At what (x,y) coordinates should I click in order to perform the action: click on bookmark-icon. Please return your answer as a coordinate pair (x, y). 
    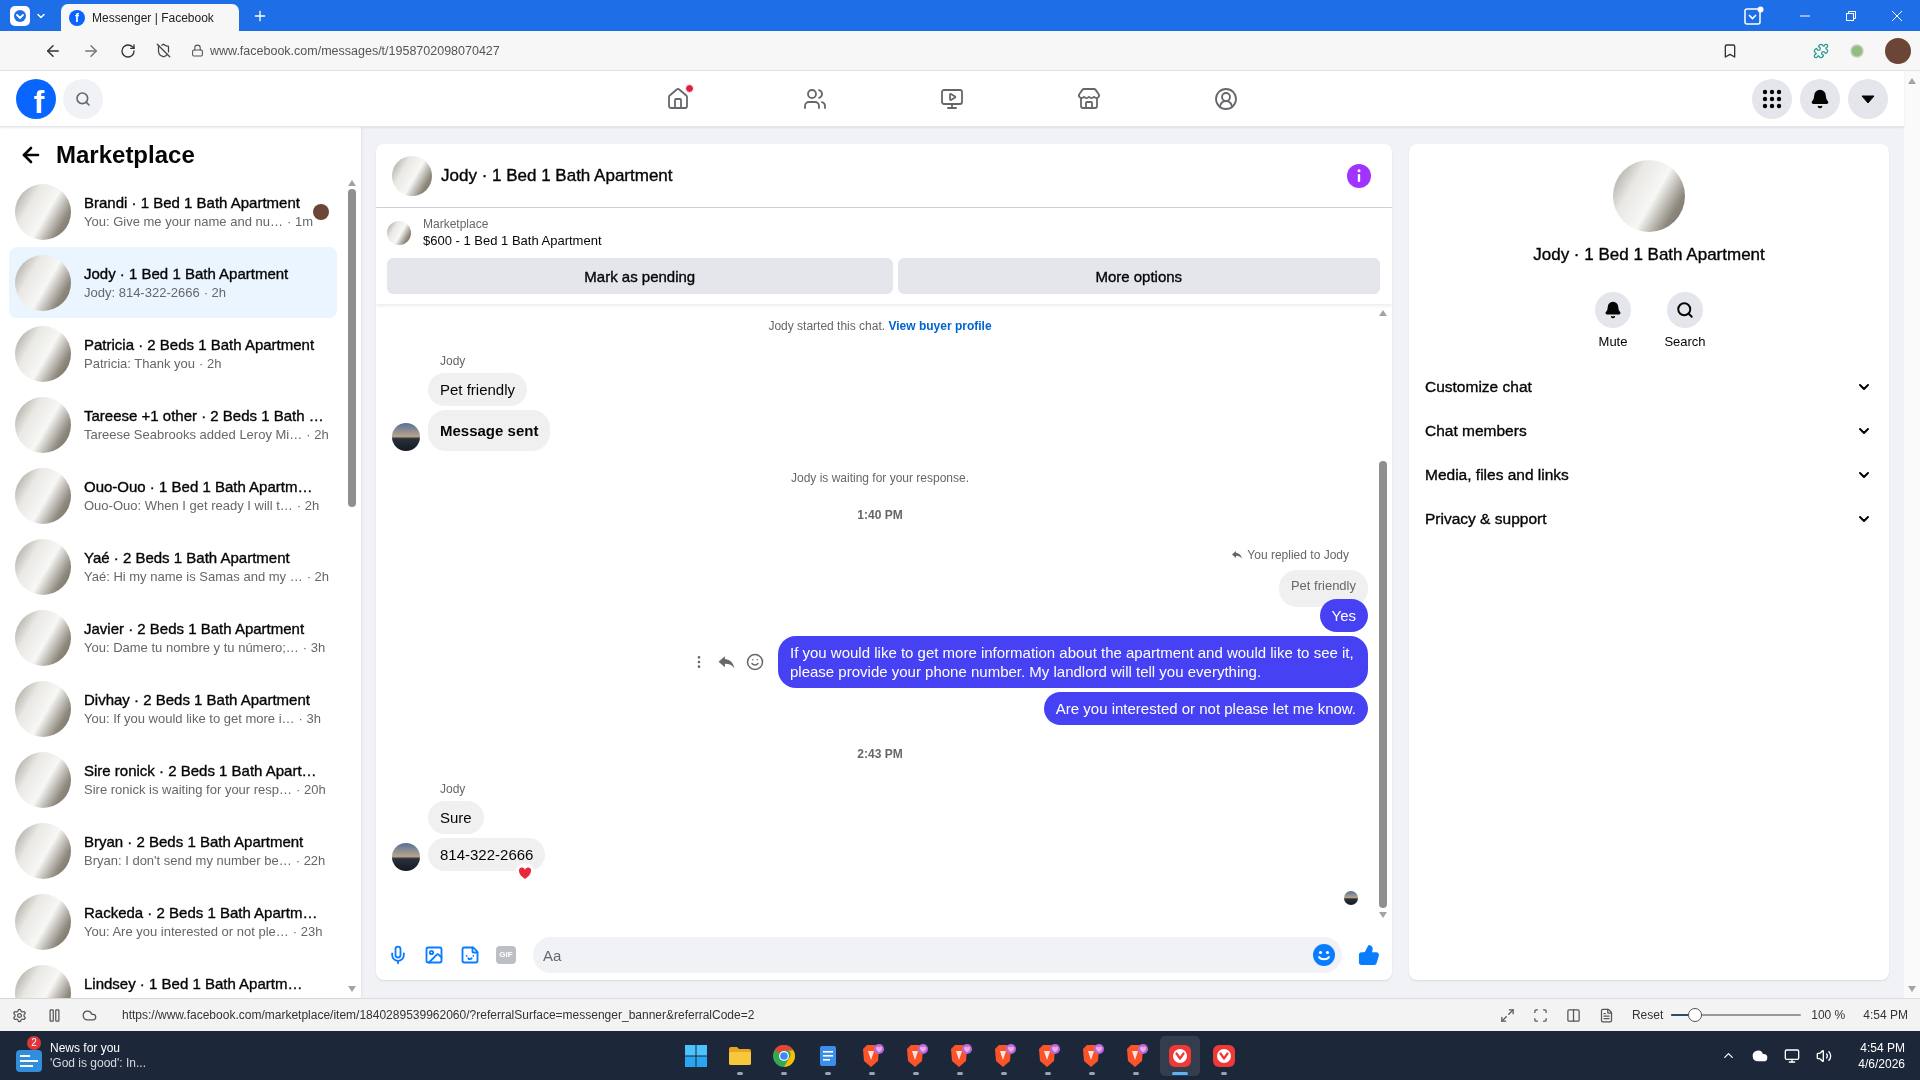
    Looking at the image, I should click on (1730, 50).